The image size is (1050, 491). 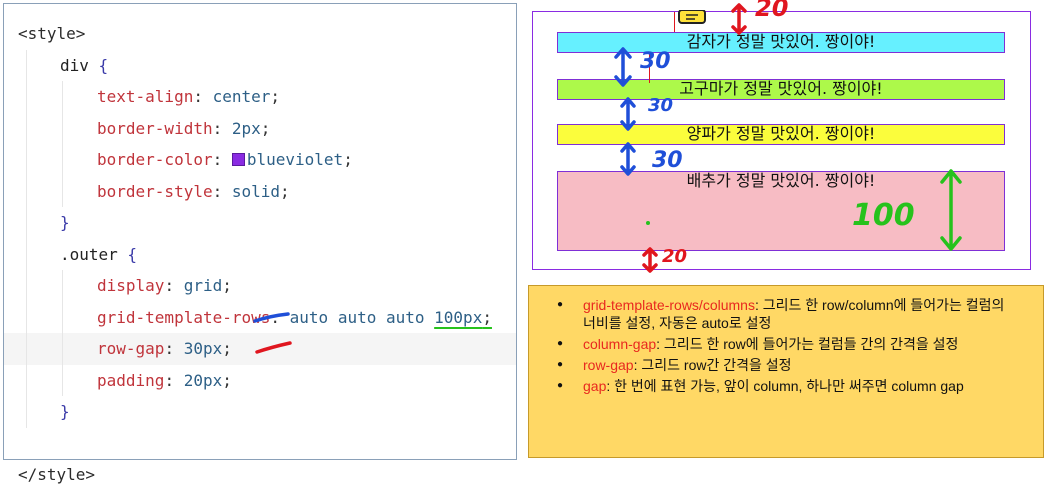 What do you see at coordinates (951, 210) in the screenshot?
I see `green-double-arrow` at bounding box center [951, 210].